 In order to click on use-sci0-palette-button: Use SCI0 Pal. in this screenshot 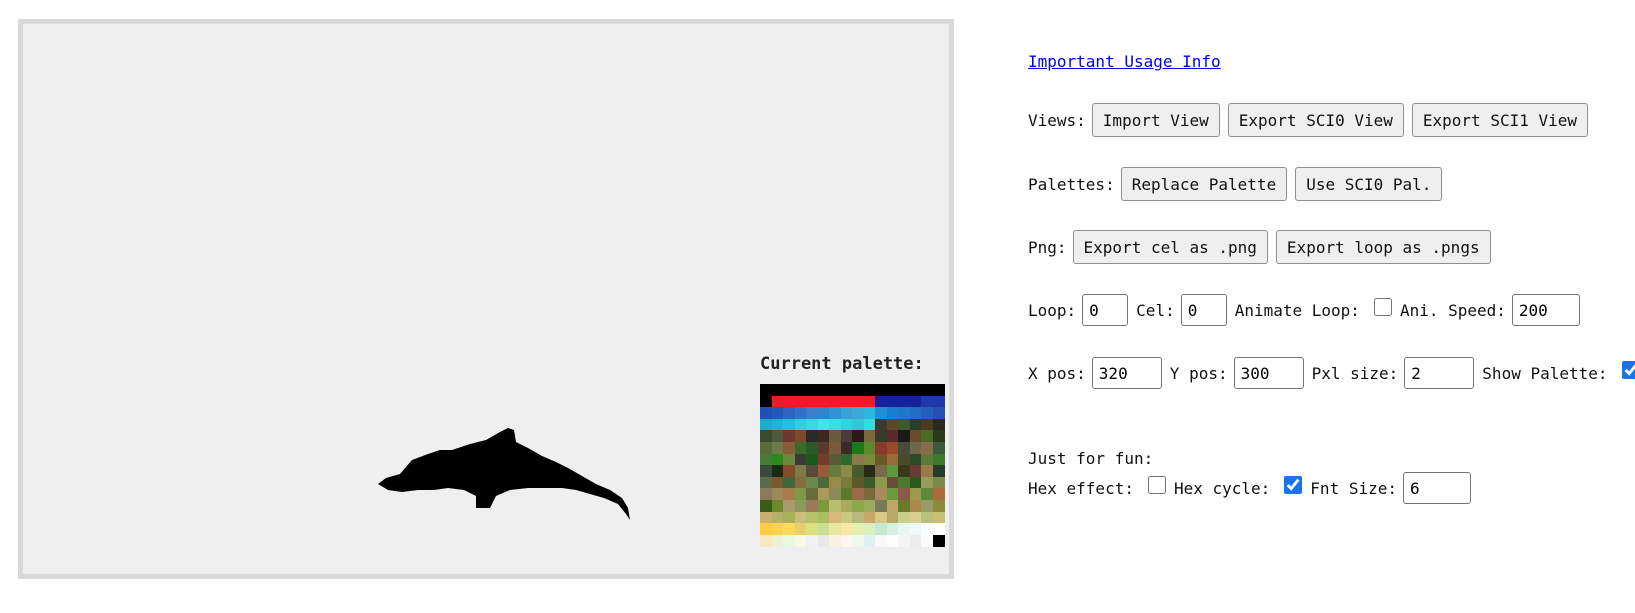, I will do `click(1369, 184)`.